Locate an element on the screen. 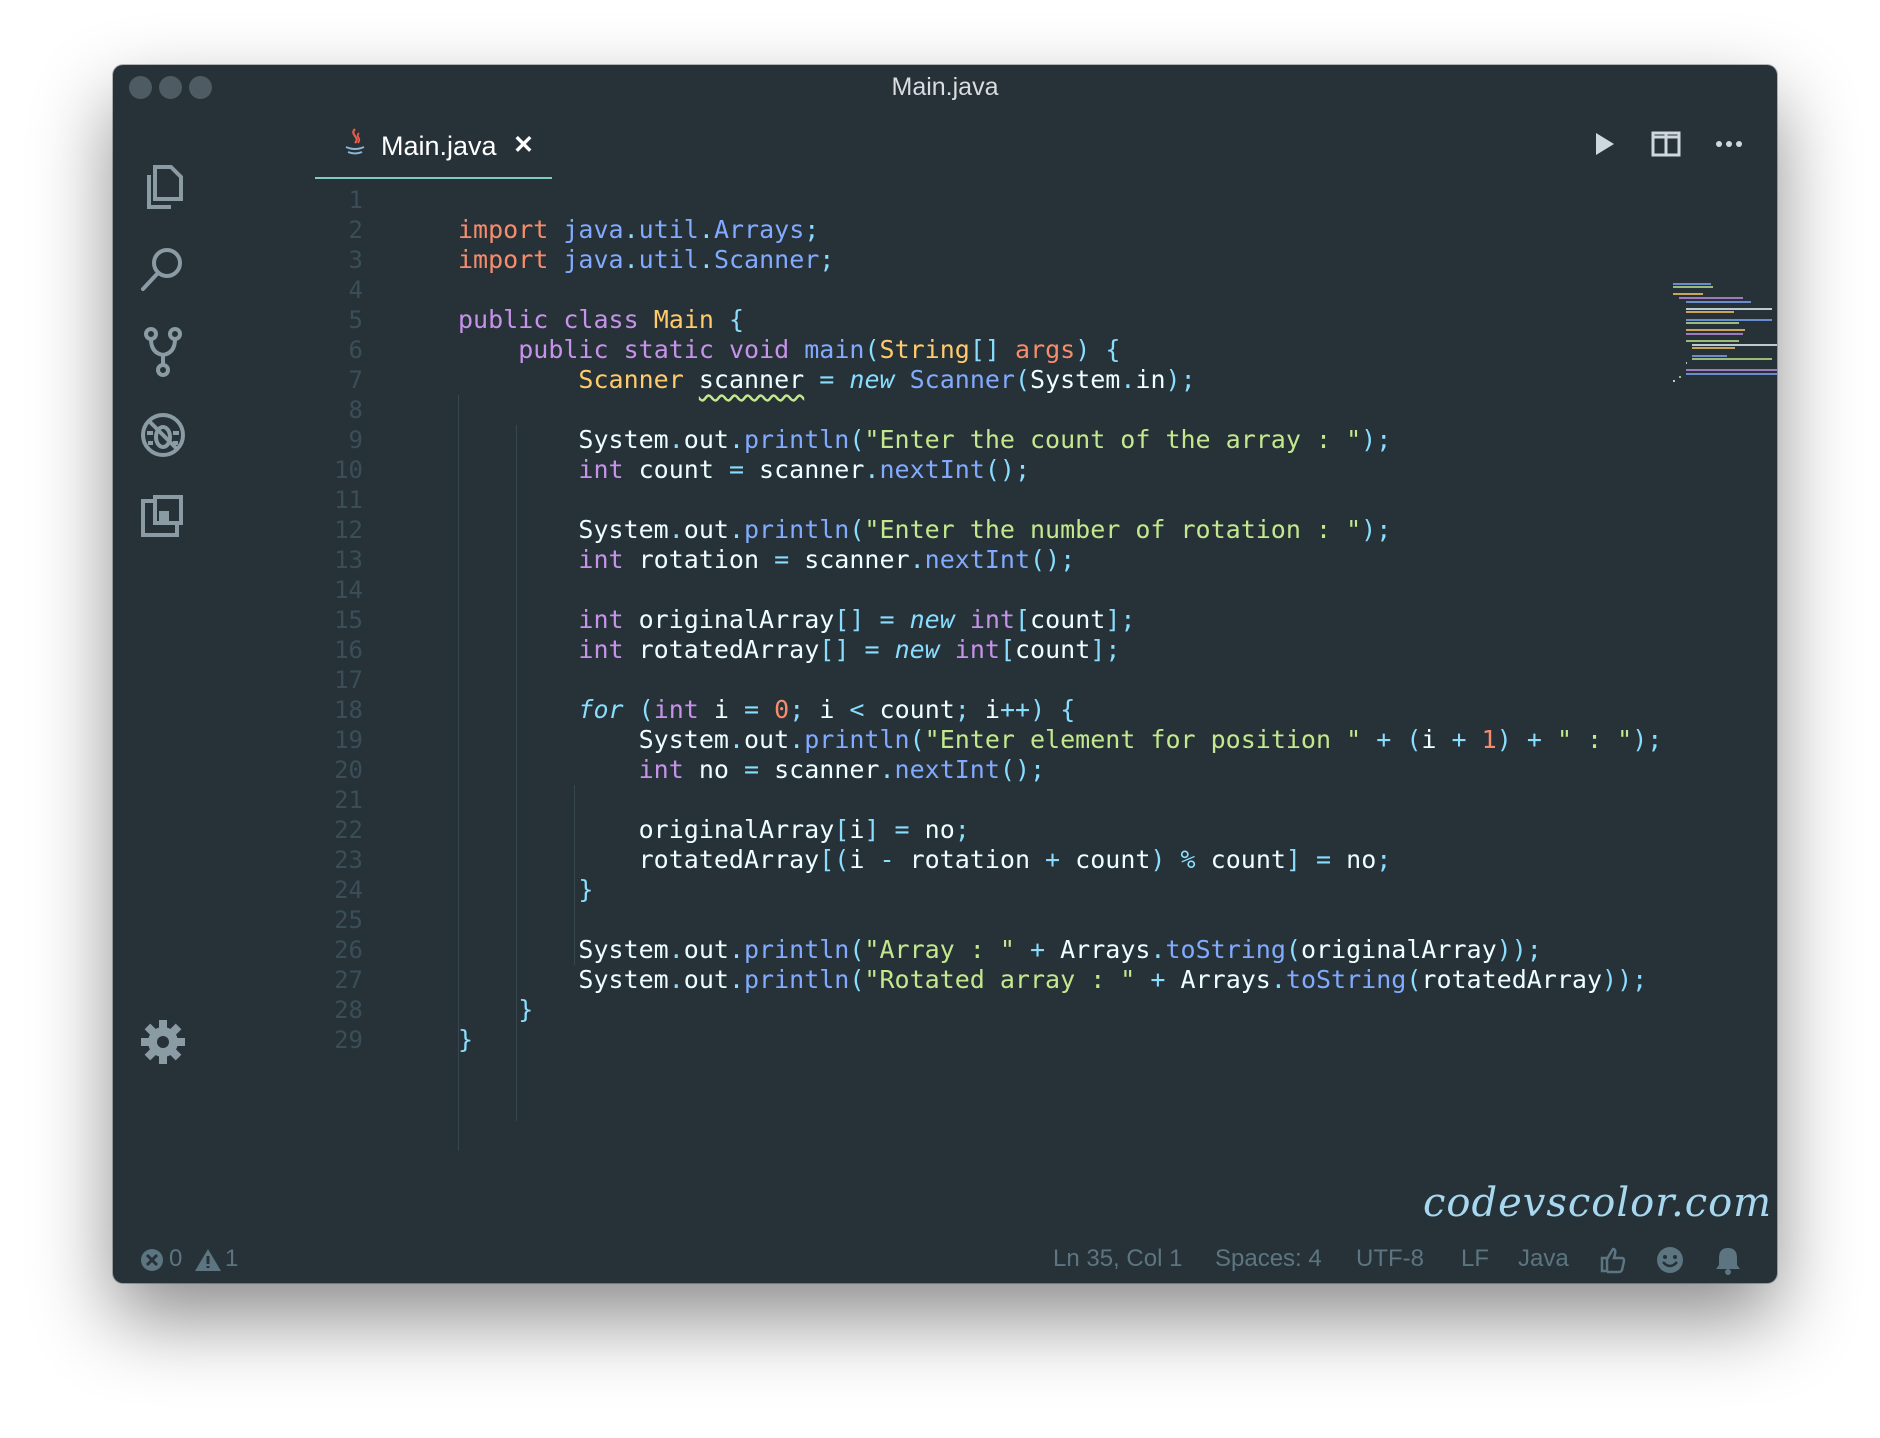  watermark: codevscolor.com is located at coordinates (1598, 1203).